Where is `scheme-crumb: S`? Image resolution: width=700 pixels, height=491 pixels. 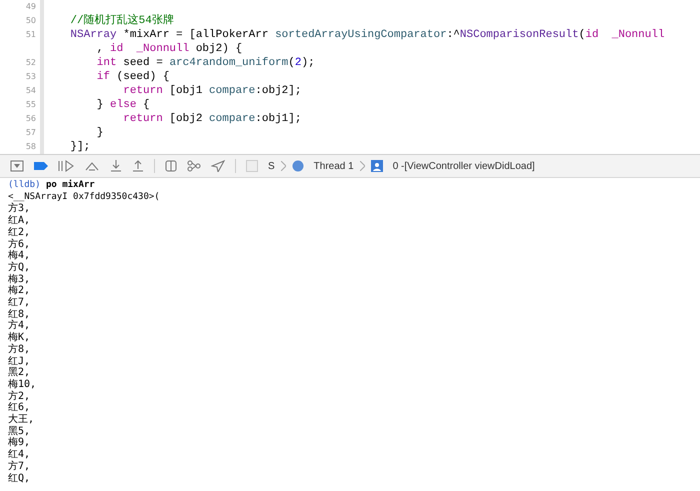 scheme-crumb: S is located at coordinates (271, 166).